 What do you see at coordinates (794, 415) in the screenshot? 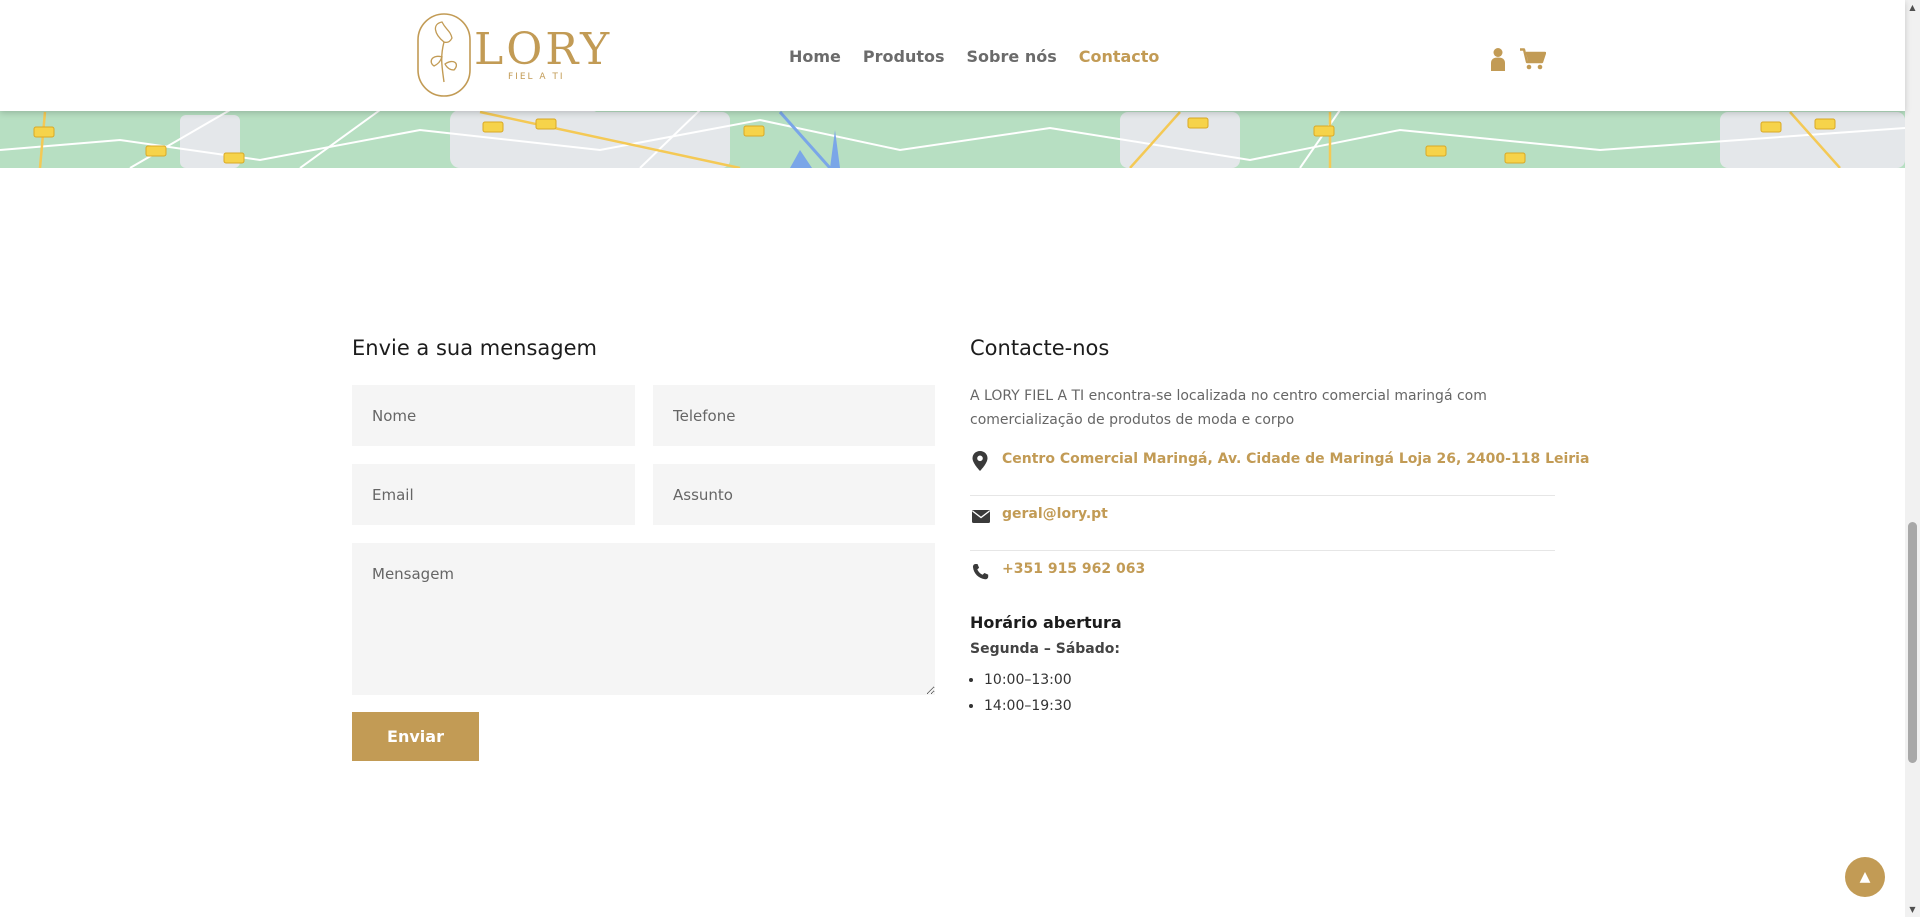
I see `phone-field` at bounding box center [794, 415].